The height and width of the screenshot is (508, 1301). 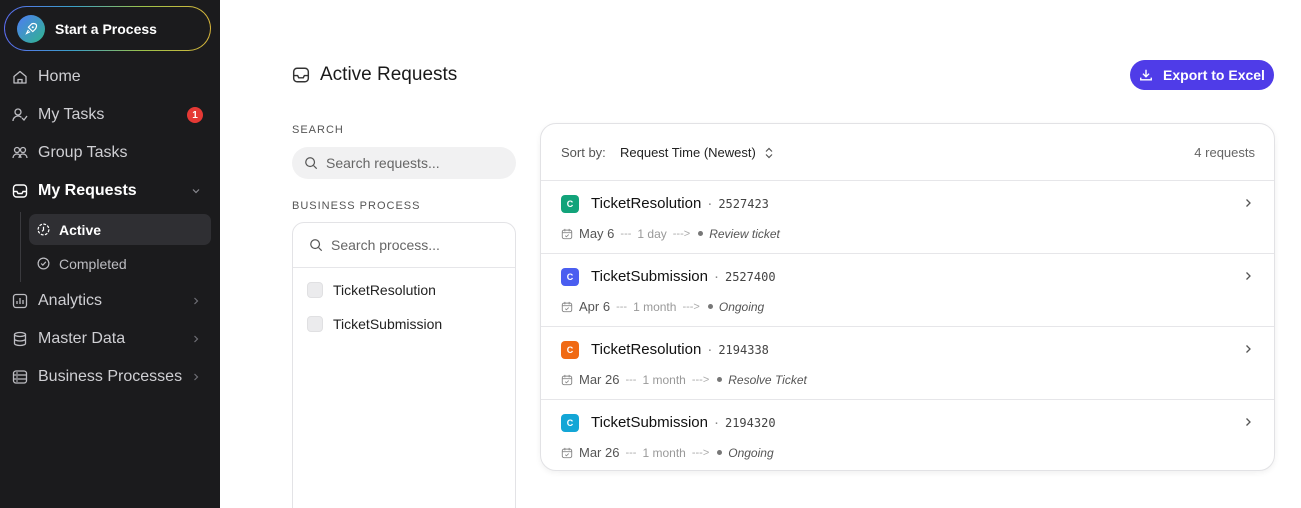 I want to click on sidebar-item-home: Home, so click(x=110, y=77).